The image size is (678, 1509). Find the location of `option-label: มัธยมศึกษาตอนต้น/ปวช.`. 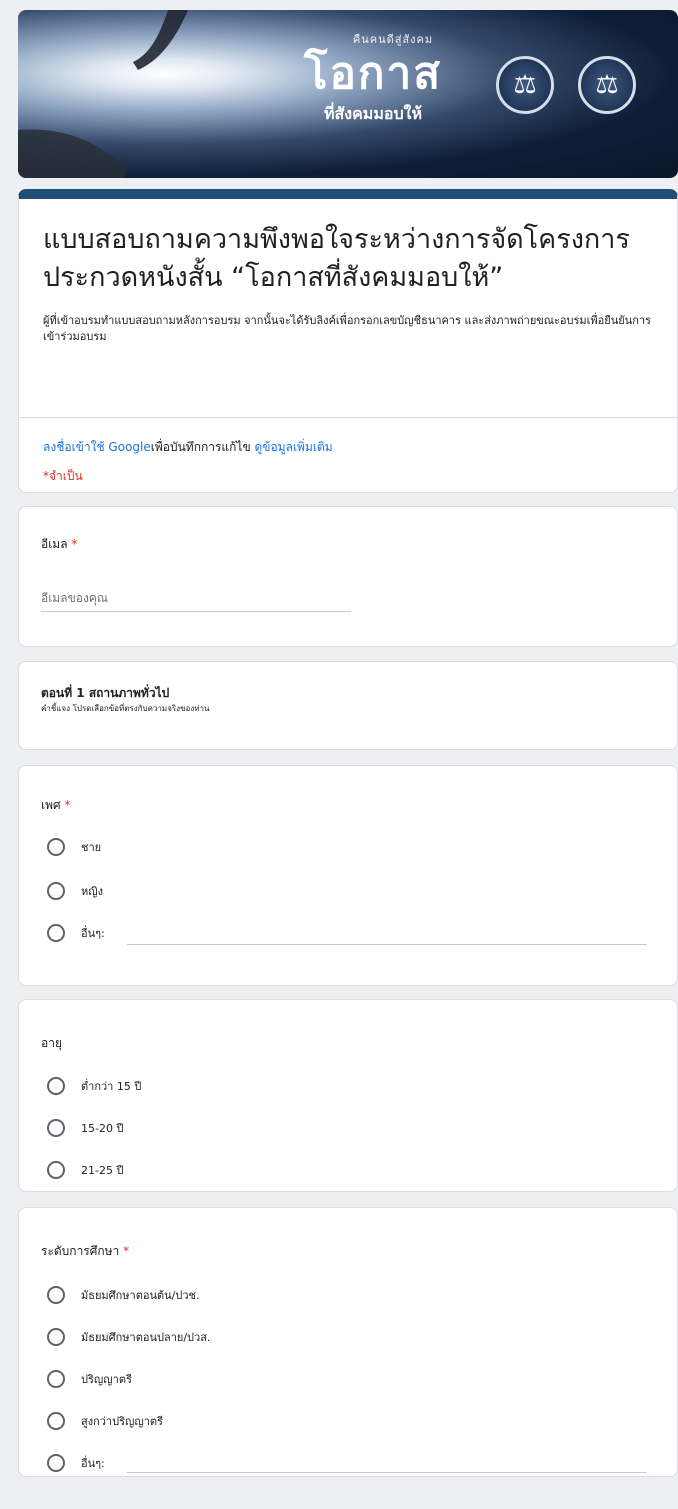

option-label: มัธยมศึกษาตอนต้น/ปวช. is located at coordinates (140, 1295).